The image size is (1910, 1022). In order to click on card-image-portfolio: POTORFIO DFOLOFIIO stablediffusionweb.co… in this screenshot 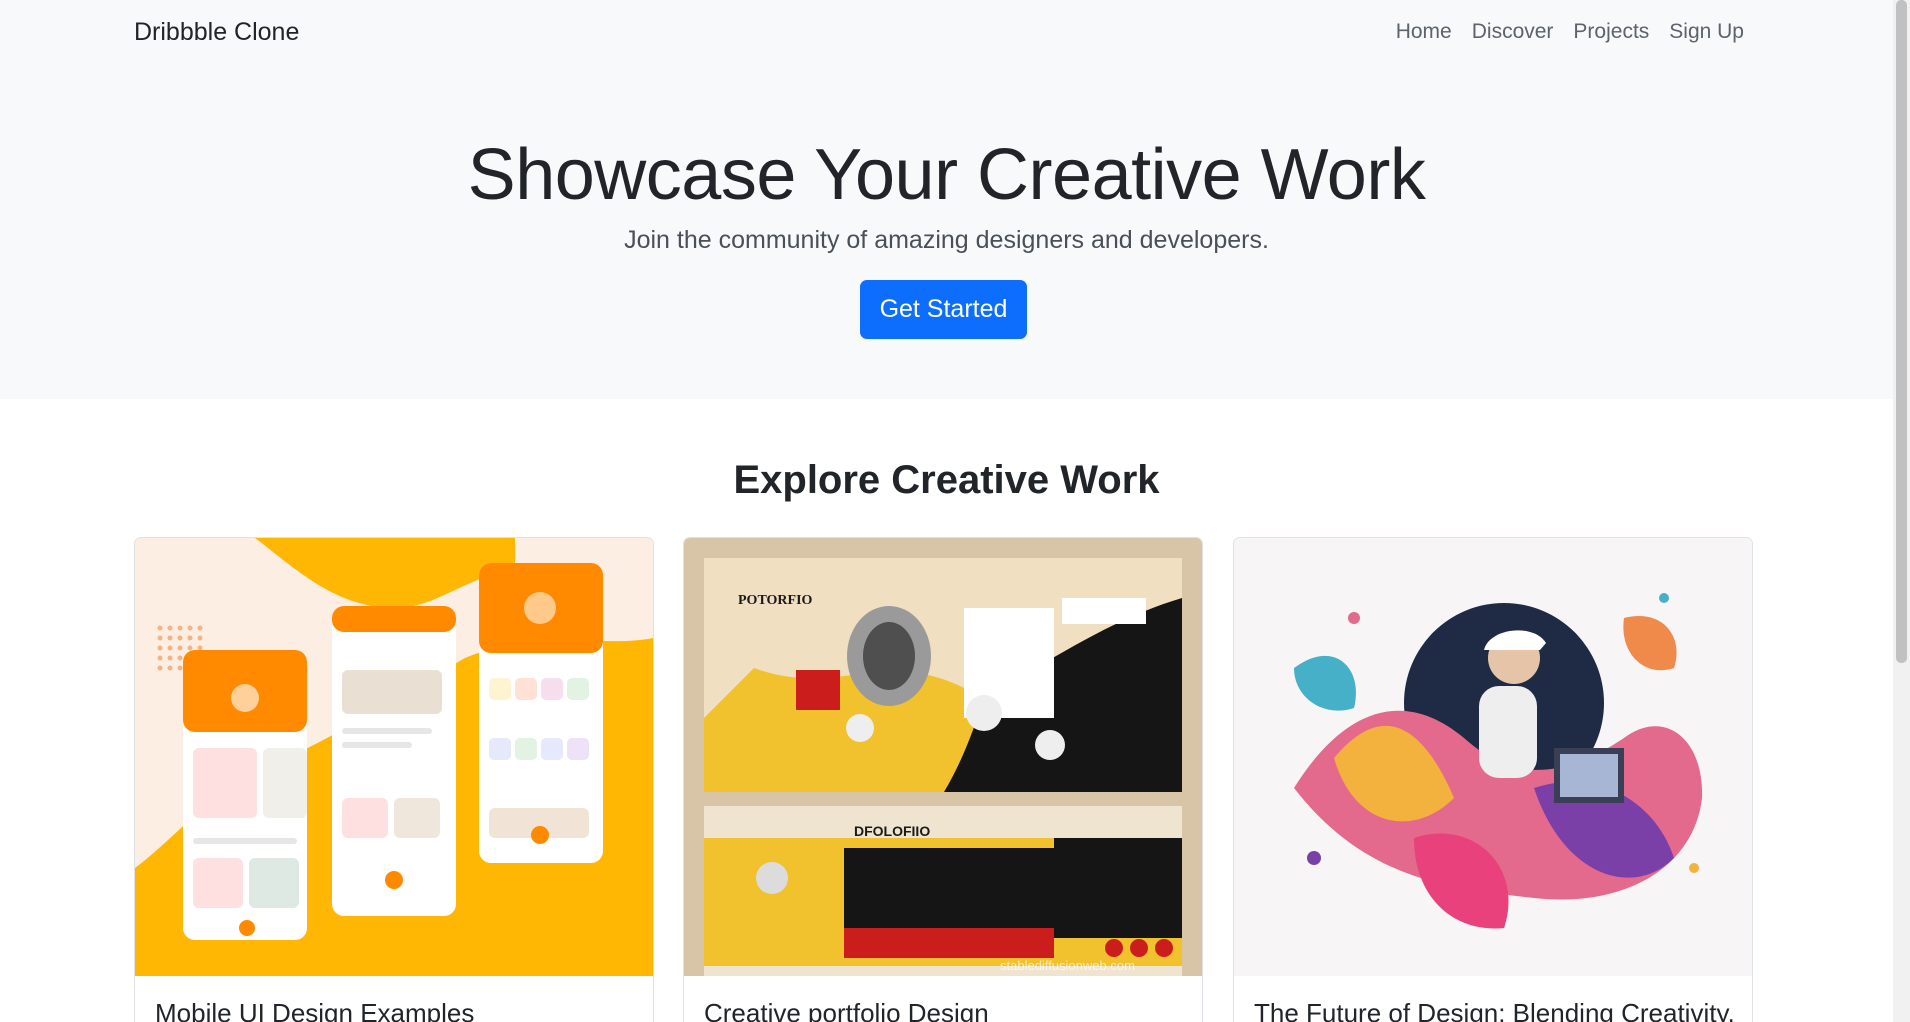, I will do `click(943, 757)`.